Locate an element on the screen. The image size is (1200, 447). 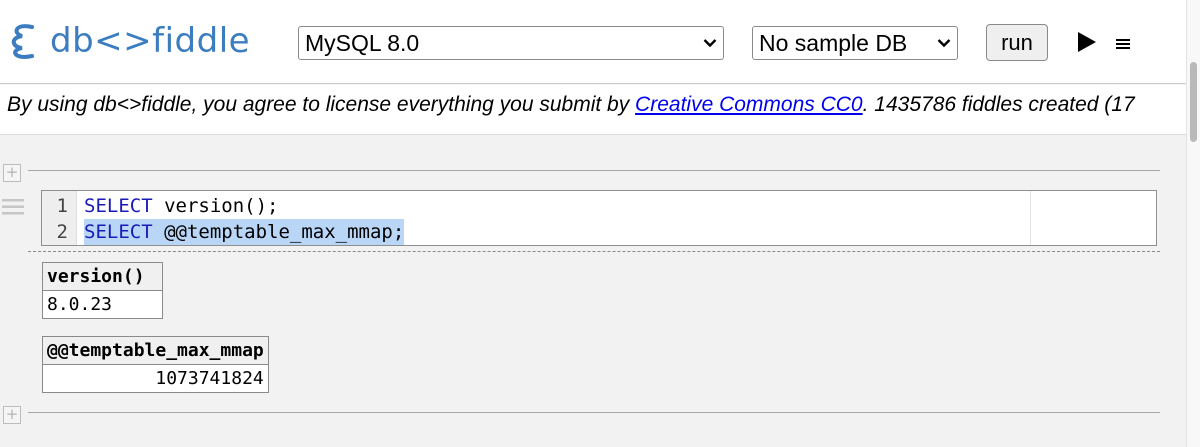
expand-top-icon: + is located at coordinates (12, 173).